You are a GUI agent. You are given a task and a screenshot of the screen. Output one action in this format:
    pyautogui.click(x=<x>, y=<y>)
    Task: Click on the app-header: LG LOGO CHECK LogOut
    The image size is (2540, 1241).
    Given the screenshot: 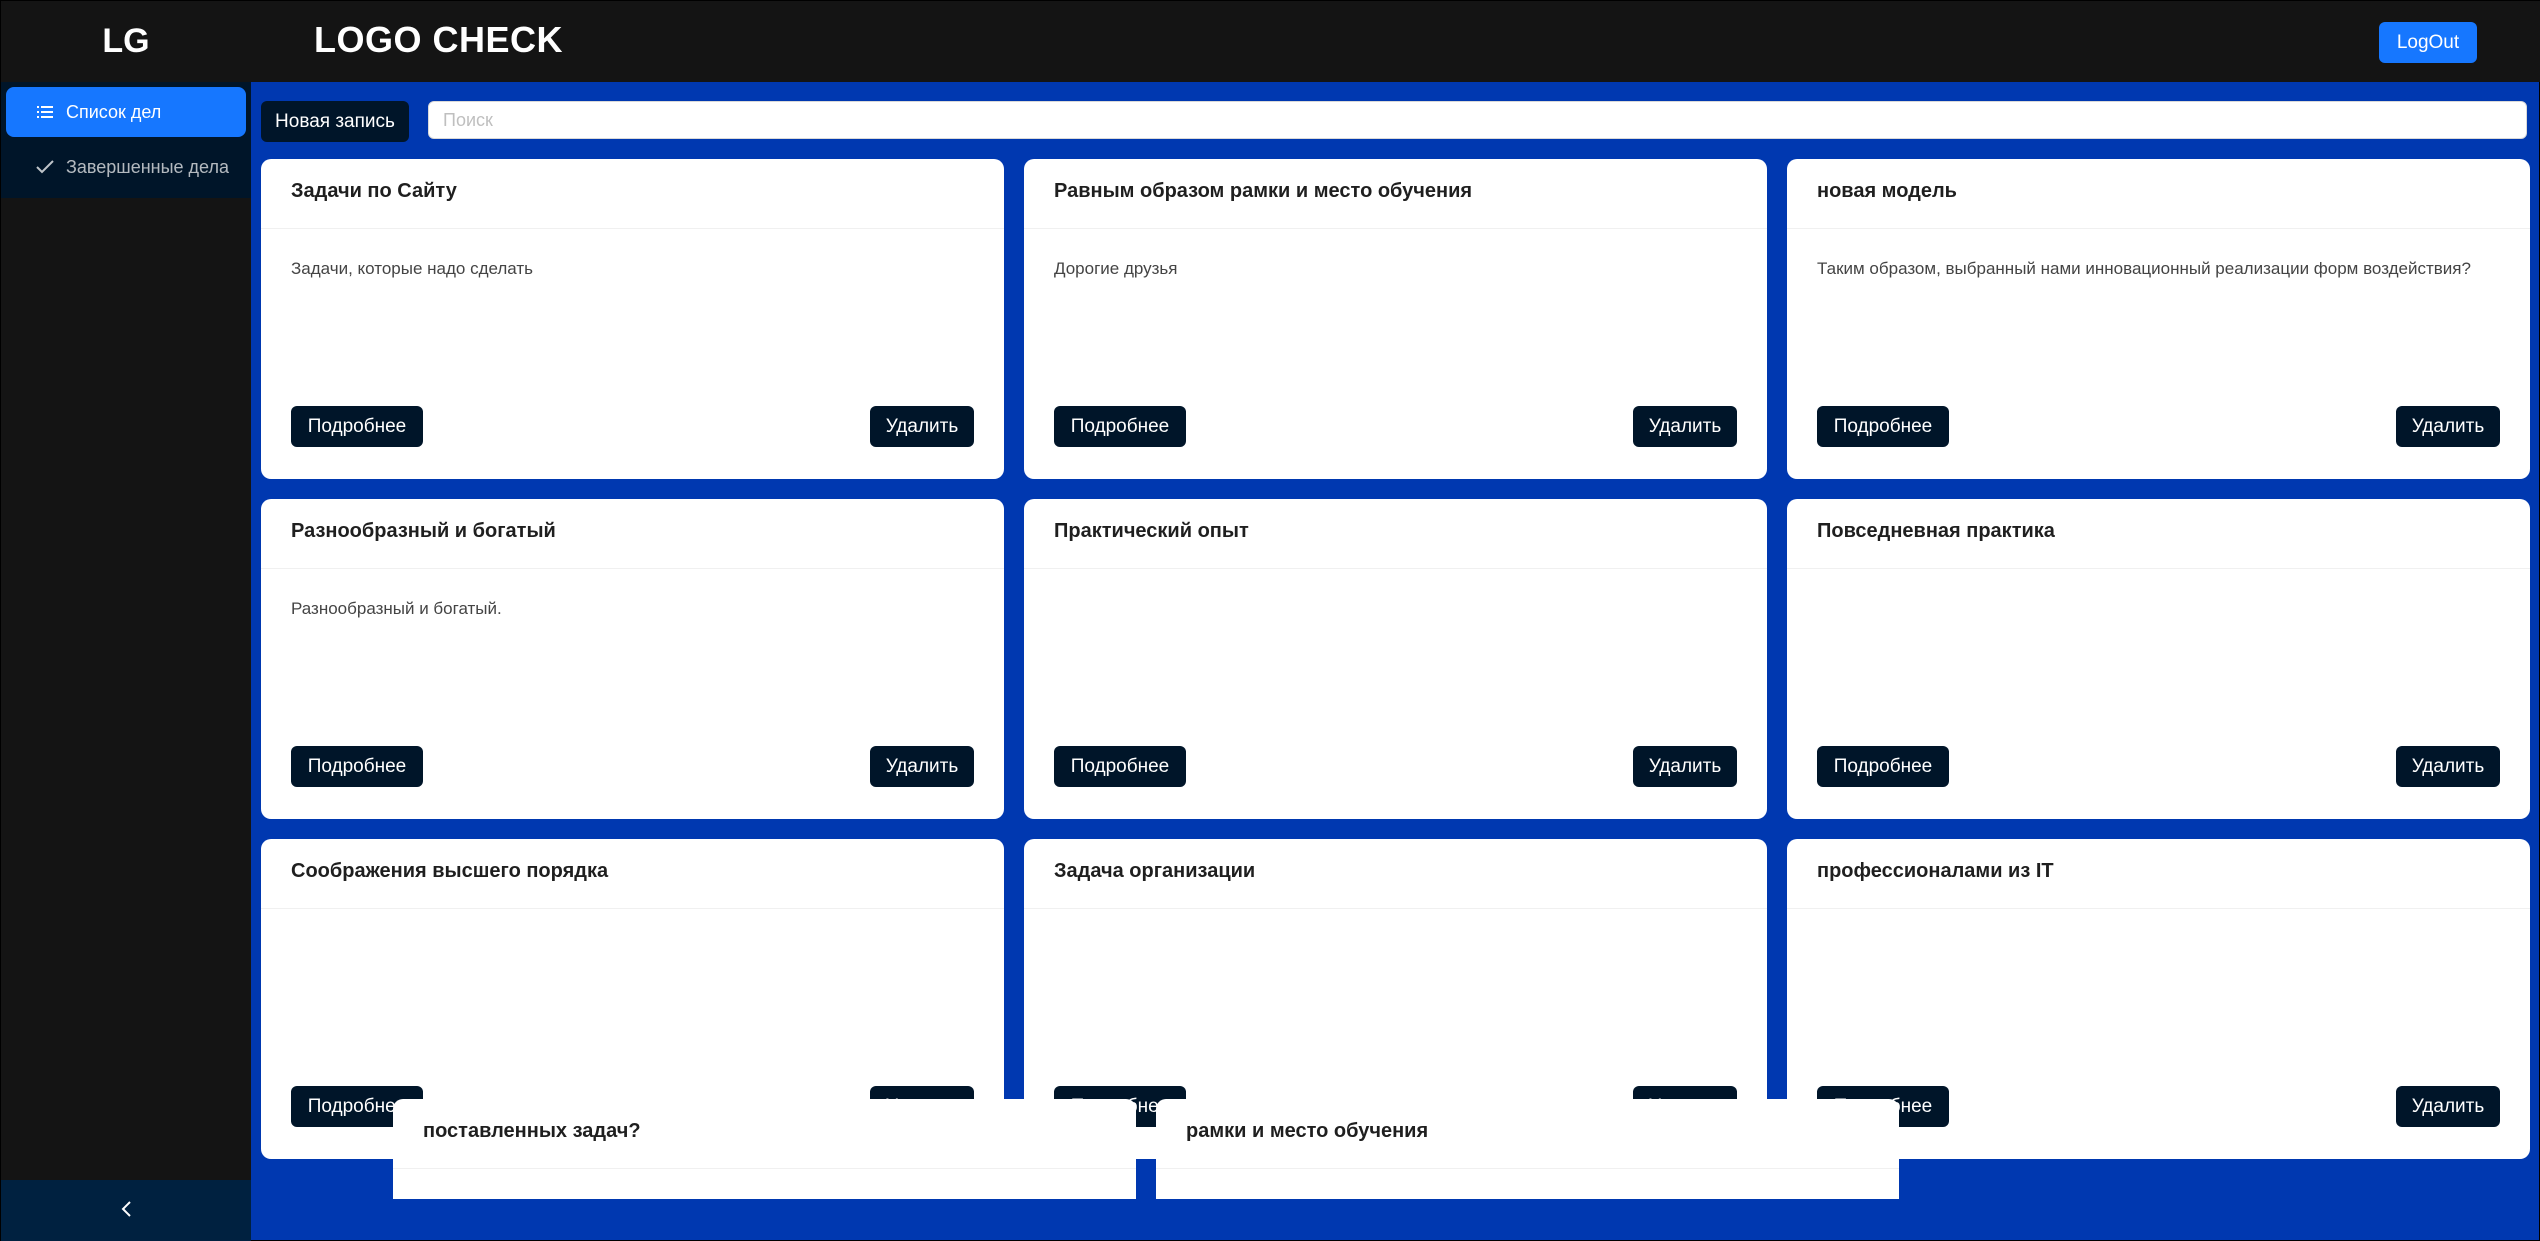 What is the action you would take?
    pyautogui.click(x=1270, y=41)
    